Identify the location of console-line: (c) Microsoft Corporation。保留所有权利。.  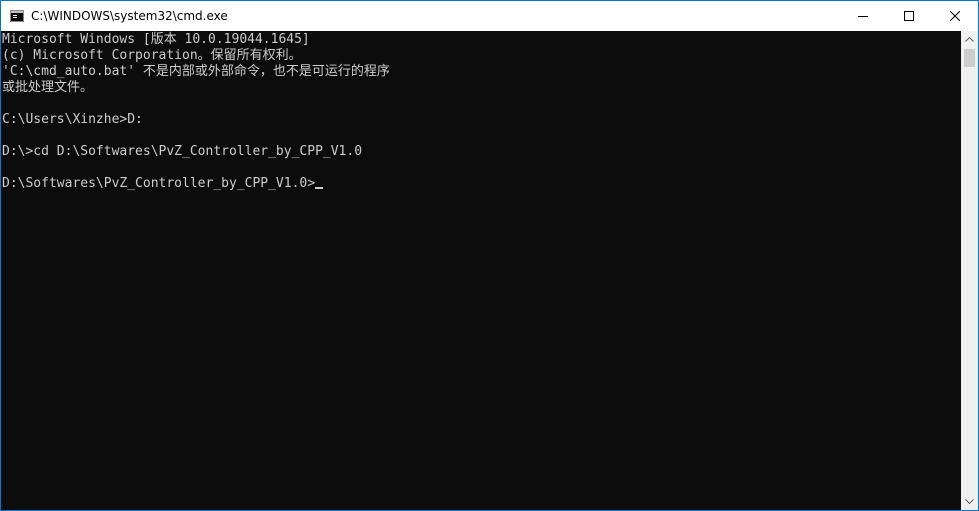
(152, 55).